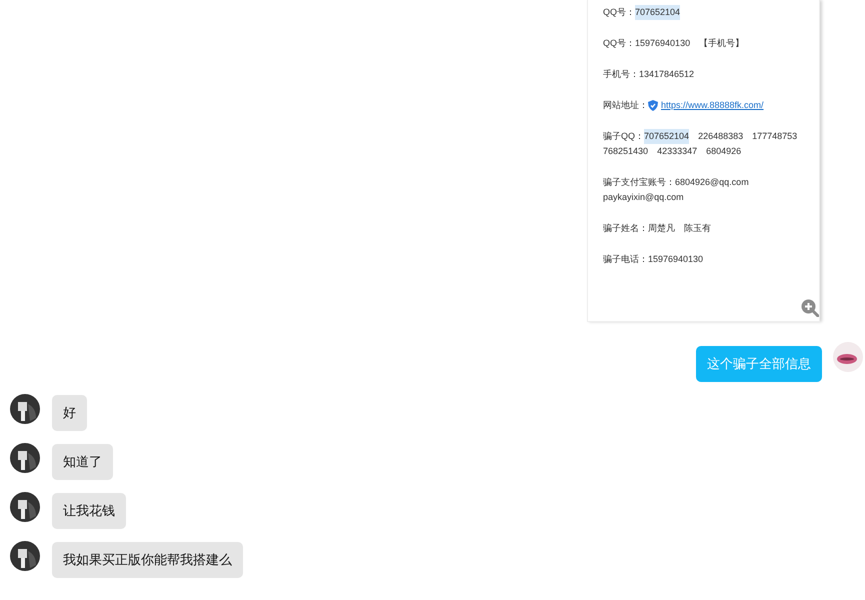 Image resolution: width=865 pixels, height=600 pixels. Describe the element at coordinates (623, 136) in the screenshot. I see `info-label: 骗子QQ：` at that location.